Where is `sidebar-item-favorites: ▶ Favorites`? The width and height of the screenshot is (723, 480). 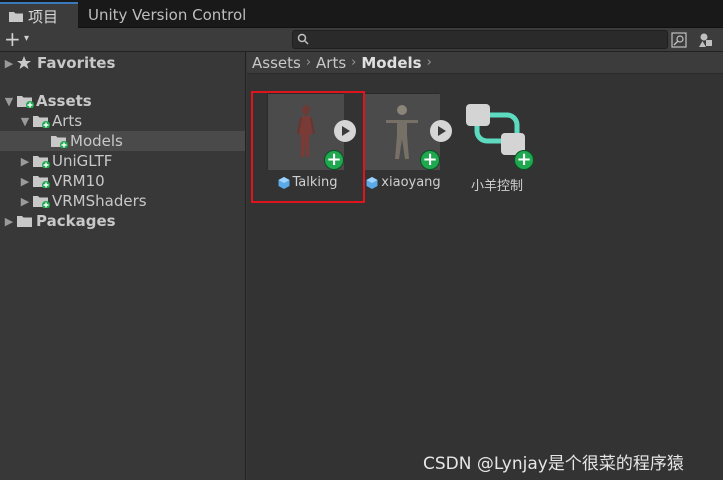
sidebar-item-favorites: ▶ Favorites is located at coordinates (59, 63).